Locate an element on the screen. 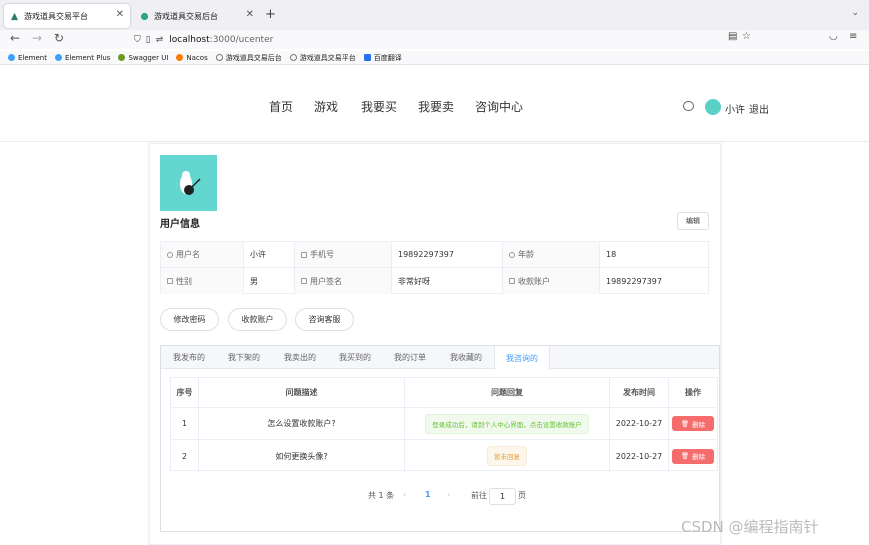 This screenshot has width=869, height=545. nav-games: 游戏 is located at coordinates (326, 106).